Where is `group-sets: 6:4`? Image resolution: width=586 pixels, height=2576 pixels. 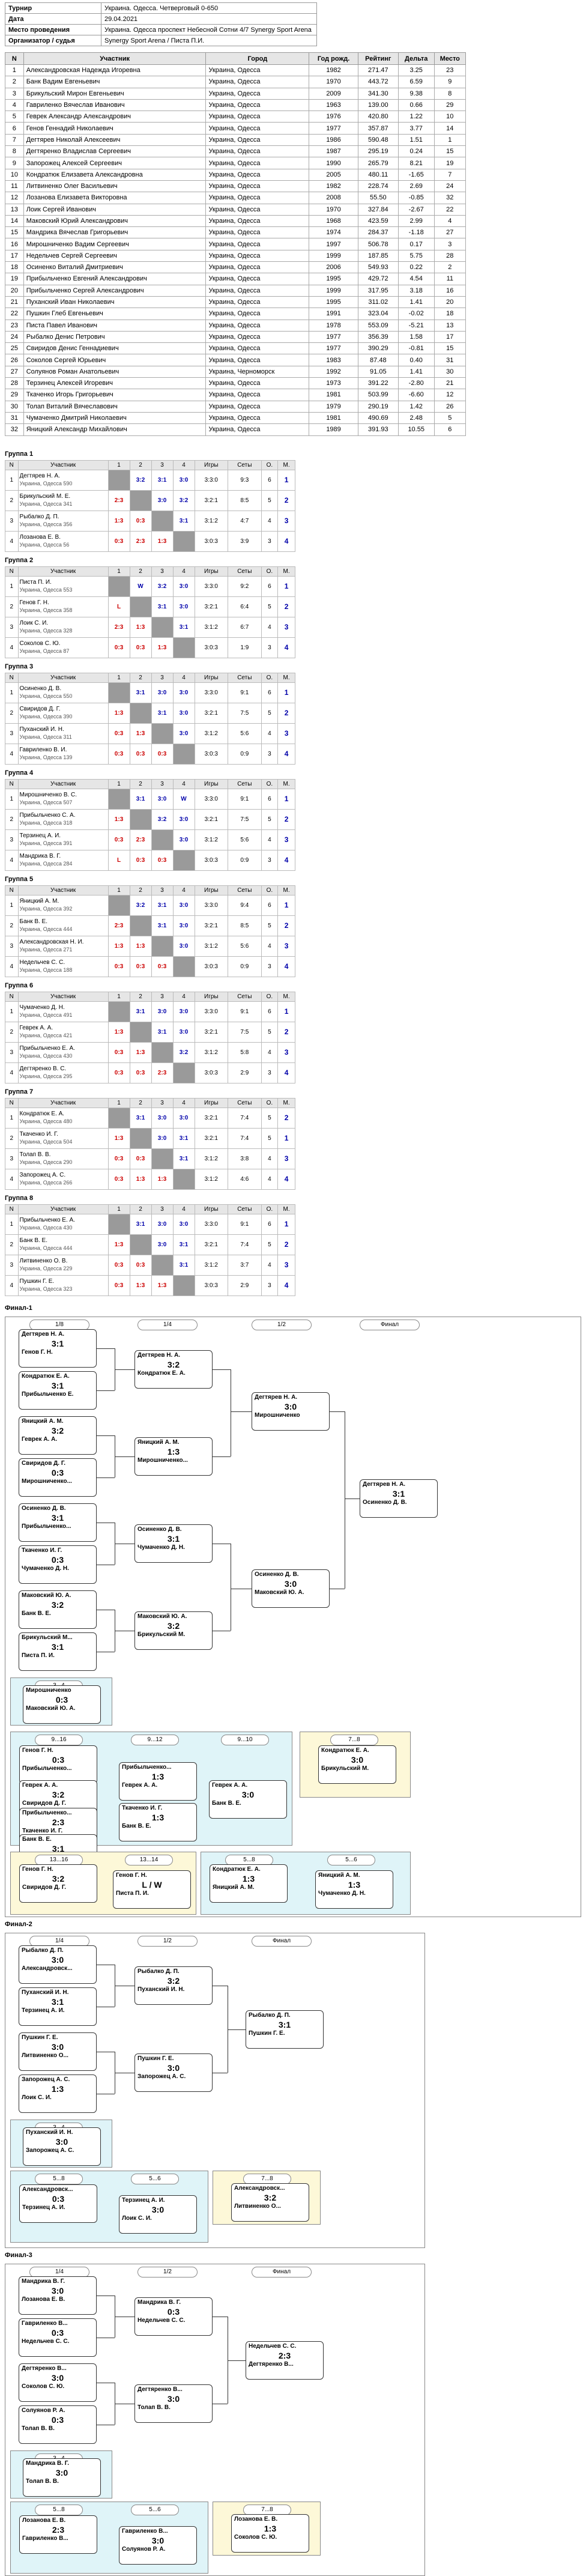 group-sets: 6:4 is located at coordinates (245, 606).